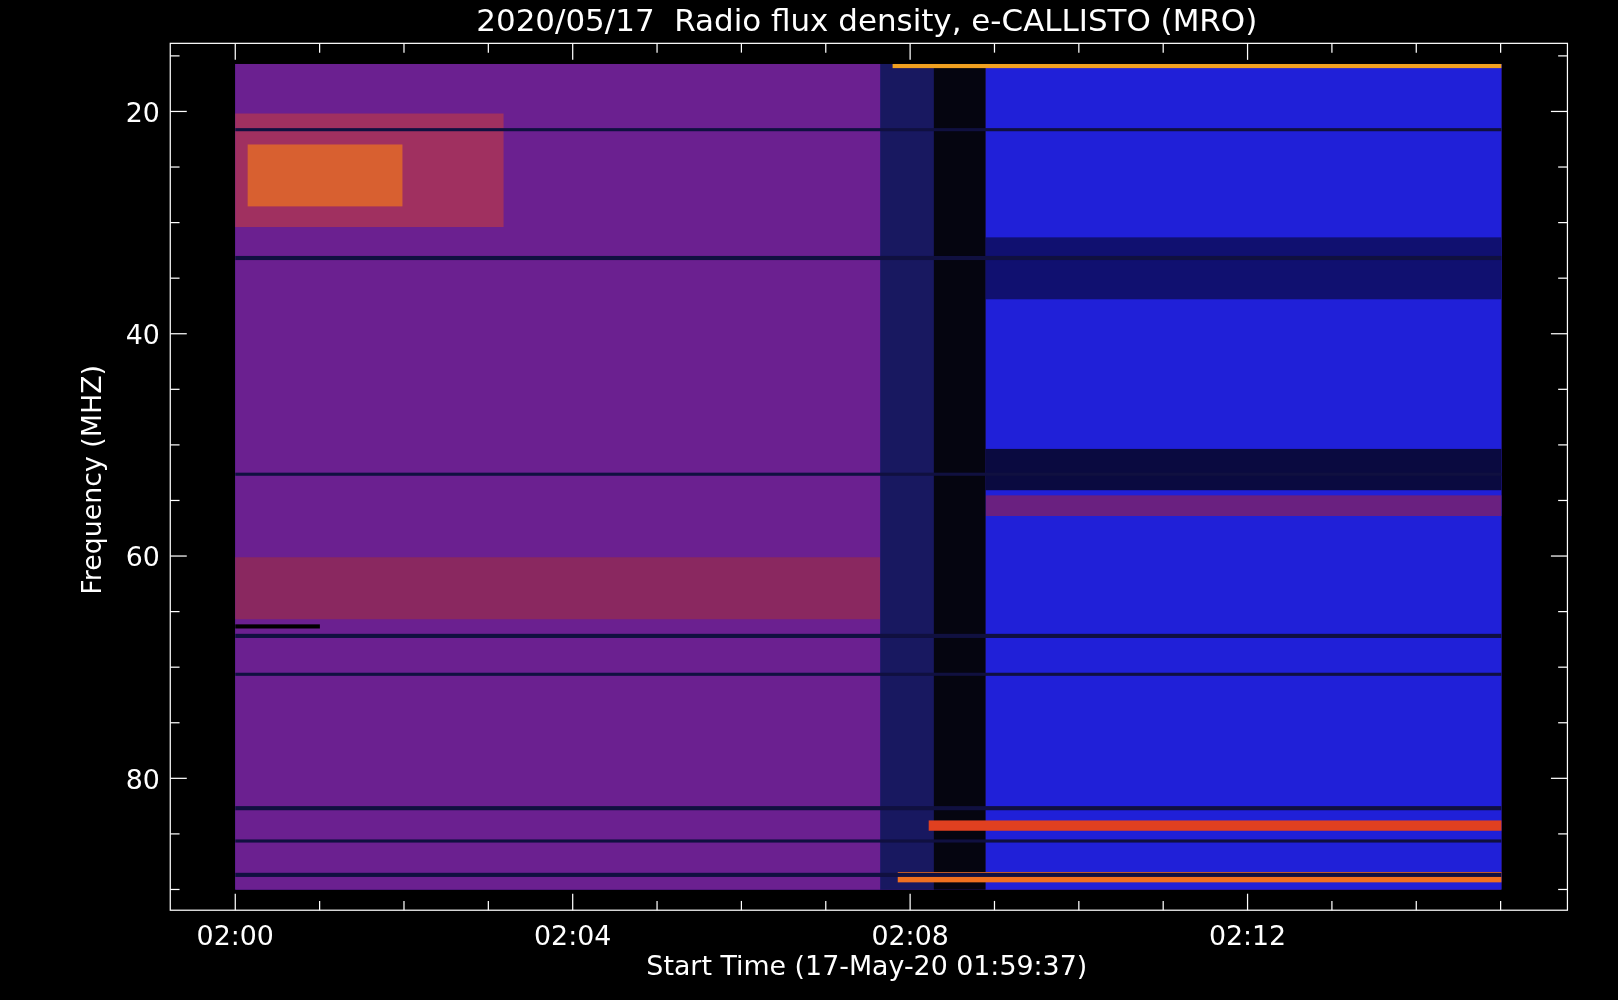  What do you see at coordinates (142, 335) in the screenshot?
I see `y-tick-label: 40` at bounding box center [142, 335].